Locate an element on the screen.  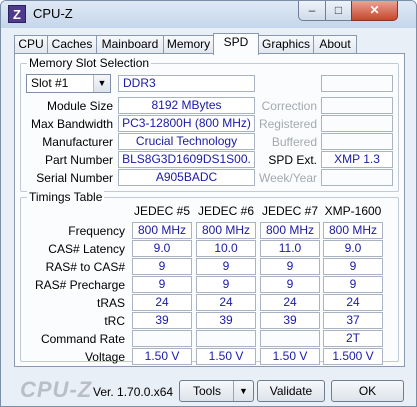
cpuz-logo: CPU-Z is located at coordinates (56, 389).